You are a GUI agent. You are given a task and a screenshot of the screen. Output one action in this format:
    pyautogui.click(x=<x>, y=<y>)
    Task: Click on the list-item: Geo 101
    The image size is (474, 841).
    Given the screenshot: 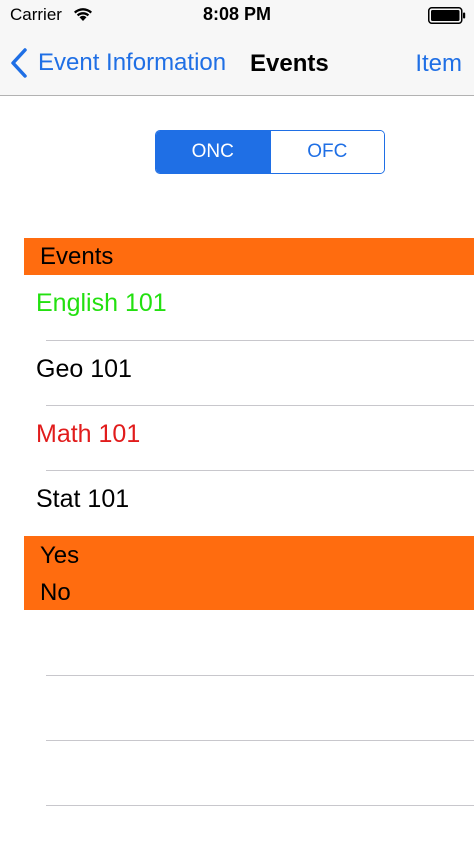 What is the action you would take?
    pyautogui.click(x=249, y=373)
    